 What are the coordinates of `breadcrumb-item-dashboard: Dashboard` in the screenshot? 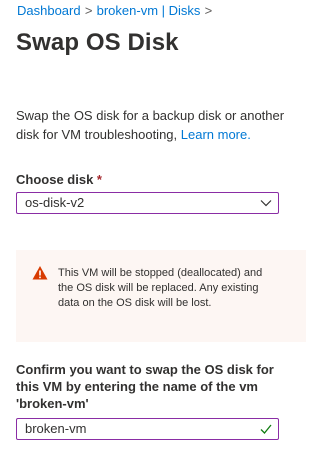 It's located at (49, 10).